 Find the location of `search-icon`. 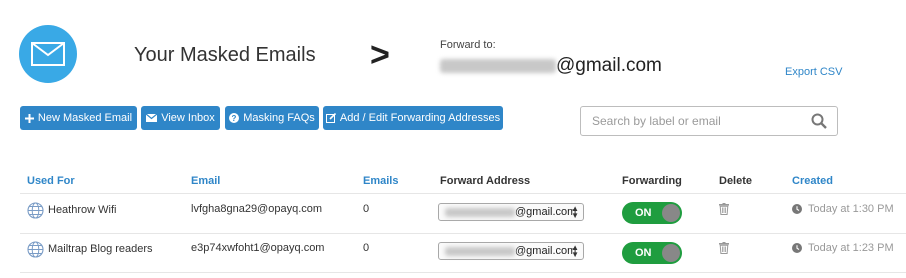

search-icon is located at coordinates (819, 121).